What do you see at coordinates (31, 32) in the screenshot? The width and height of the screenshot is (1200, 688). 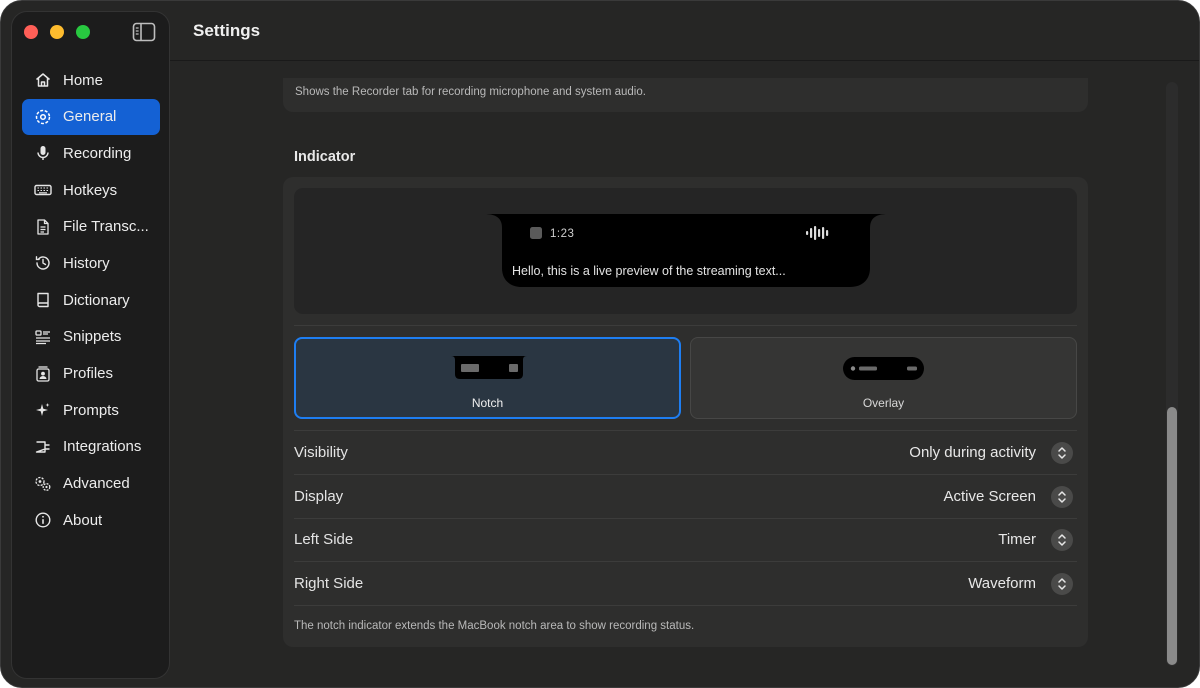 I see `close-window-button` at bounding box center [31, 32].